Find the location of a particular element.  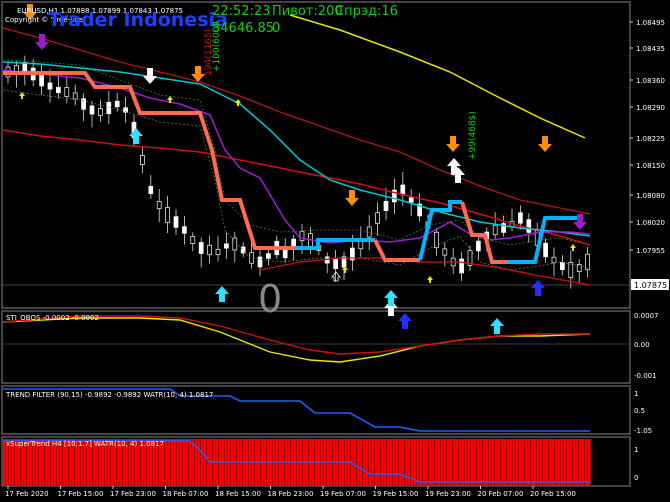

time-tick-label: 18 Feb 15:00 is located at coordinates (238, 494).